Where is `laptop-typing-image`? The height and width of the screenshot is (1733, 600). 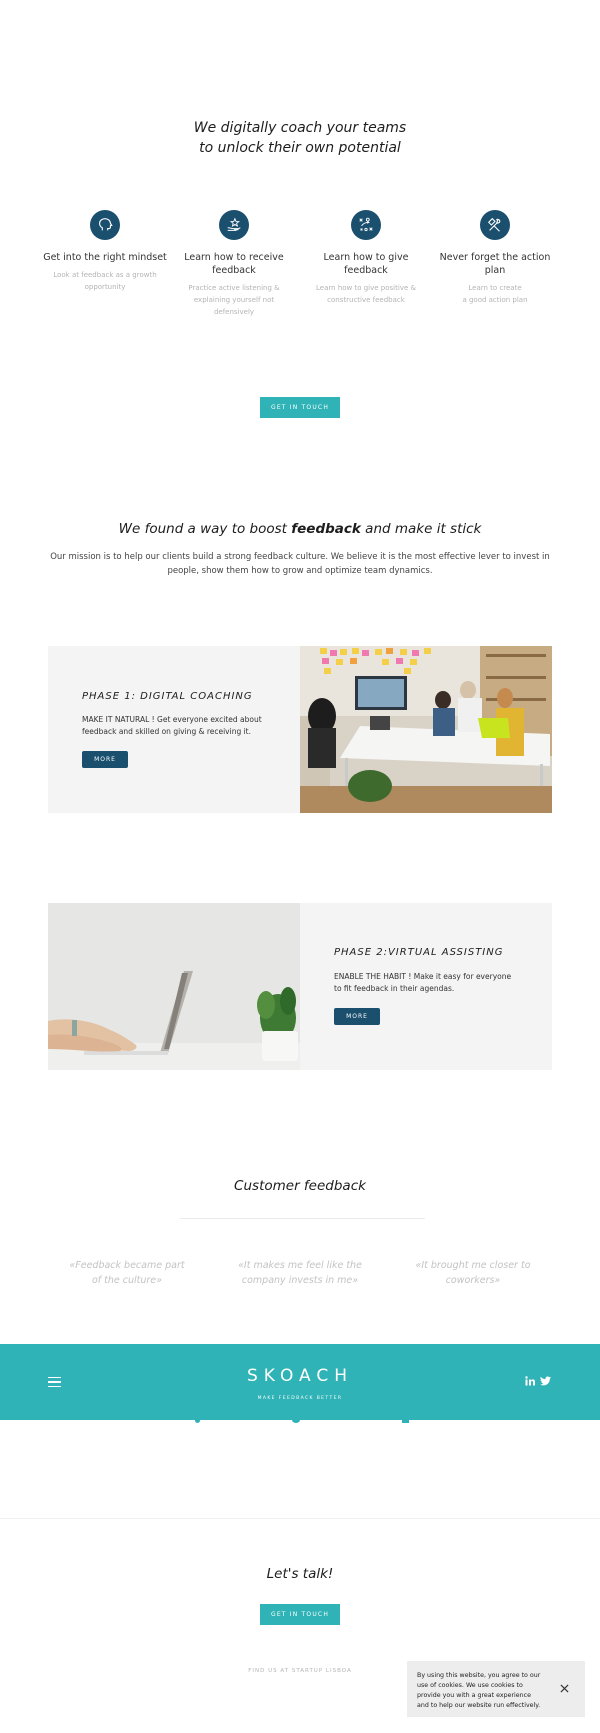
laptop-typing-image is located at coordinates (174, 986).